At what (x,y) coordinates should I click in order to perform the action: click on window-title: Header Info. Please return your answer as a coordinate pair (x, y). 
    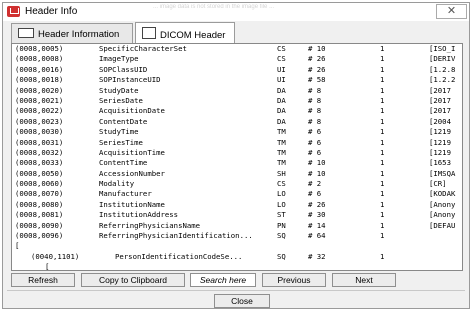
    Looking at the image, I should click on (51, 11).